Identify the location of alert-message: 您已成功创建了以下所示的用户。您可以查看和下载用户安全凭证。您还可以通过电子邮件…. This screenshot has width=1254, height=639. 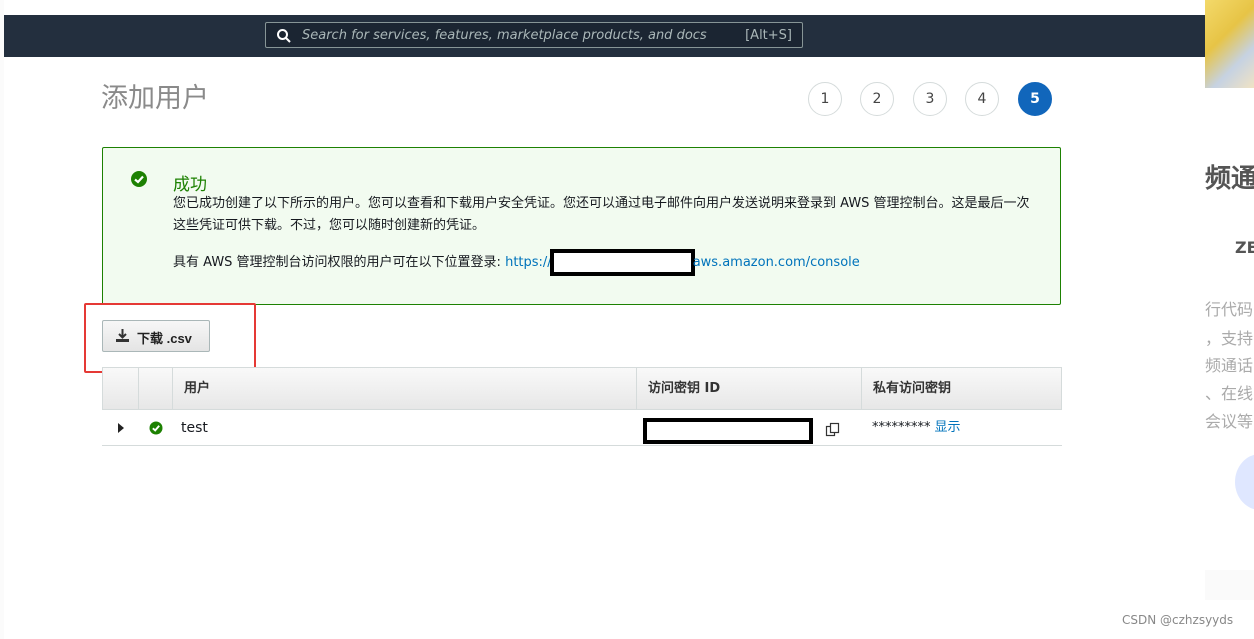
(601, 214).